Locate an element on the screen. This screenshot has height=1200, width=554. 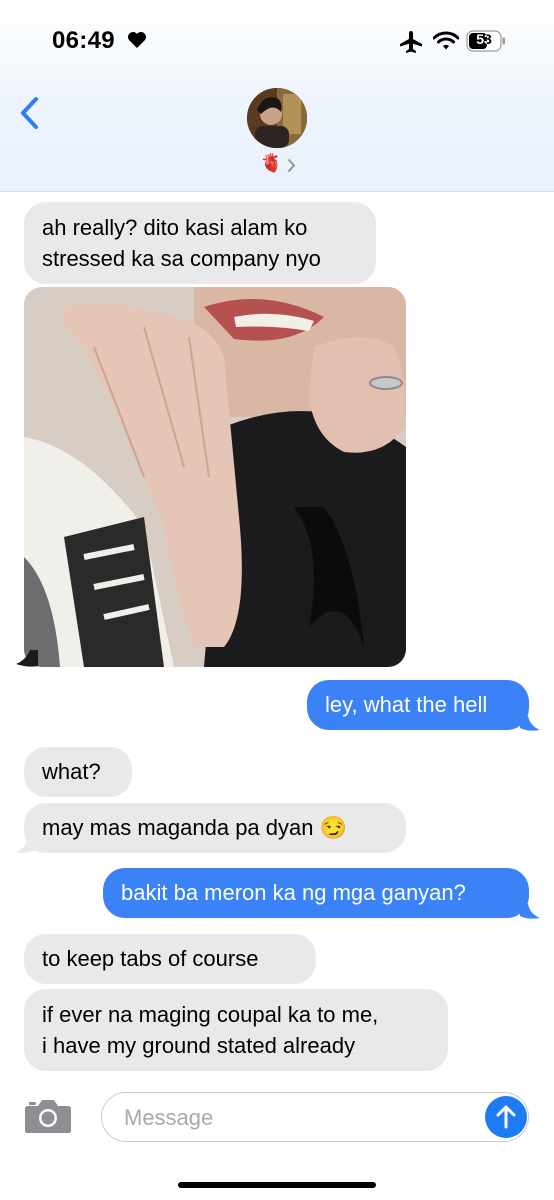
message-input-field is located at coordinates (315, 1117).